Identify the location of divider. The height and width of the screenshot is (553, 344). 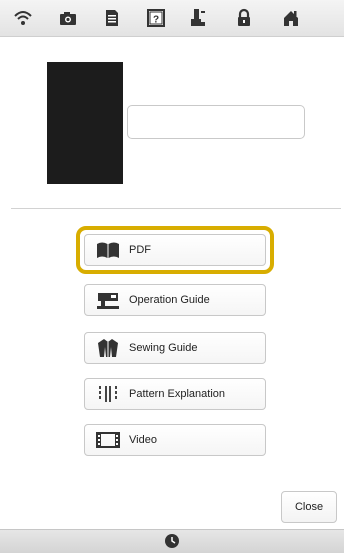
(176, 208).